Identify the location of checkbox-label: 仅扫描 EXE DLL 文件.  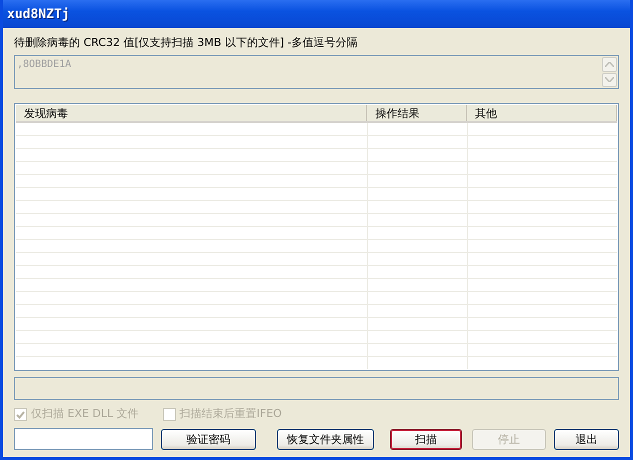
(85, 414).